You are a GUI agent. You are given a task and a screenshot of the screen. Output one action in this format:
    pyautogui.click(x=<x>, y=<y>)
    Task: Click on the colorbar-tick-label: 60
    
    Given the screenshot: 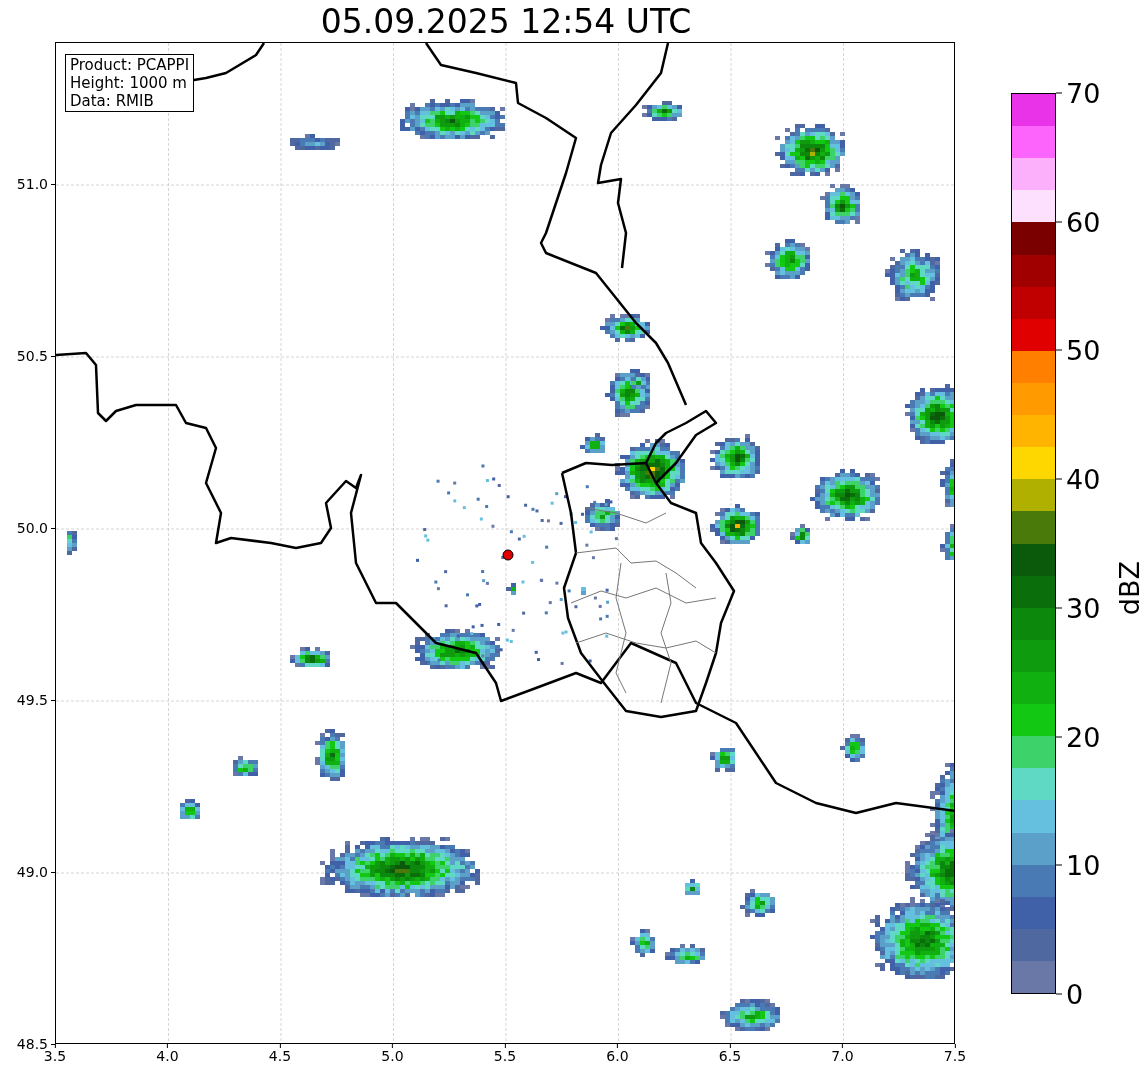 What is the action you would take?
    pyautogui.click(x=1083, y=222)
    